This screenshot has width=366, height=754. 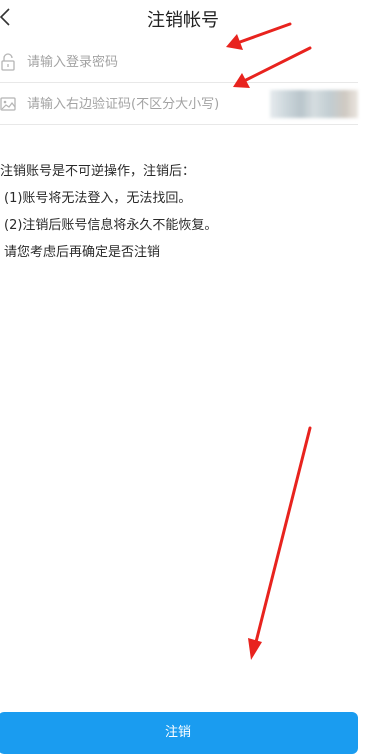 I want to click on notice-line: 请您考虑后再确定是否注销, so click(x=82, y=252).